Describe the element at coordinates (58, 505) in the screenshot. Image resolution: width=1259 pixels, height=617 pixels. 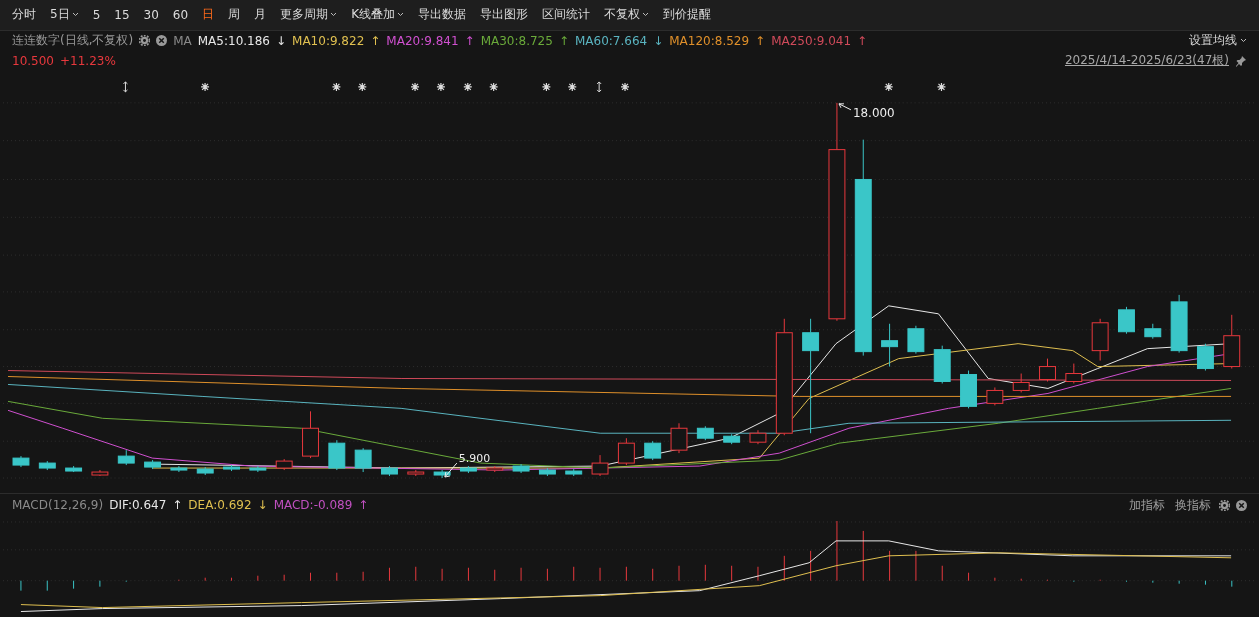
I see `indicator-title: MACD(12,26,9)` at that location.